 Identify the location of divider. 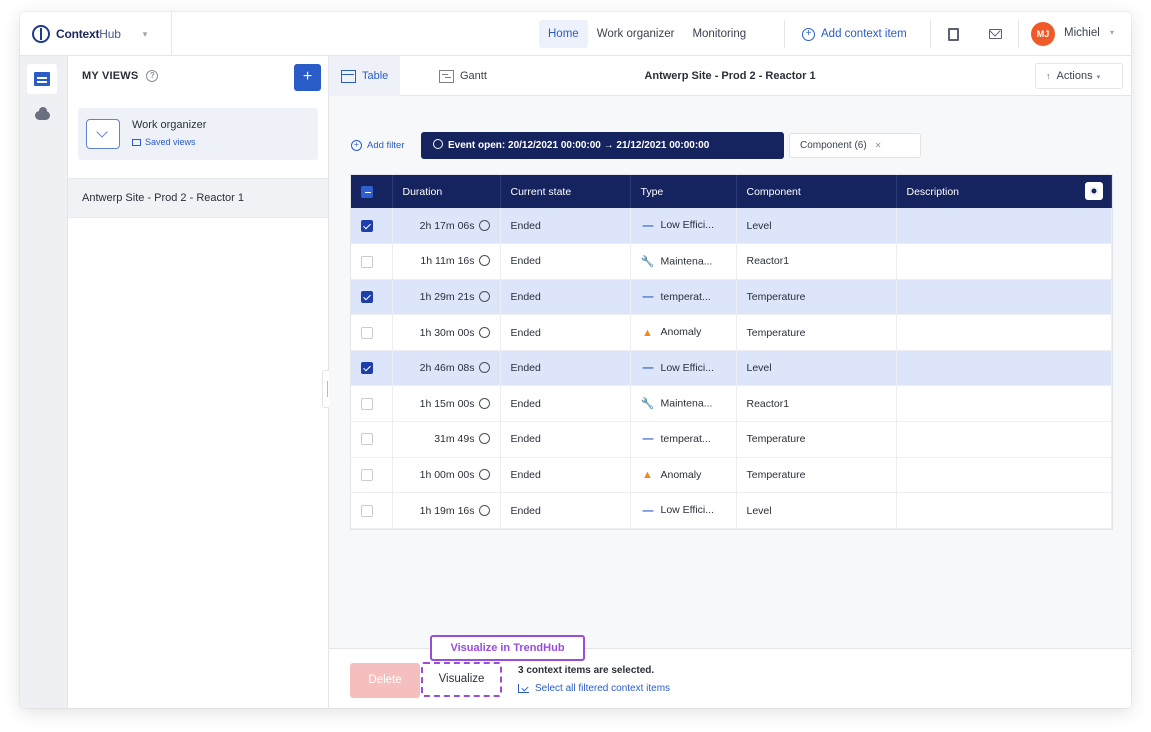
(930, 34).